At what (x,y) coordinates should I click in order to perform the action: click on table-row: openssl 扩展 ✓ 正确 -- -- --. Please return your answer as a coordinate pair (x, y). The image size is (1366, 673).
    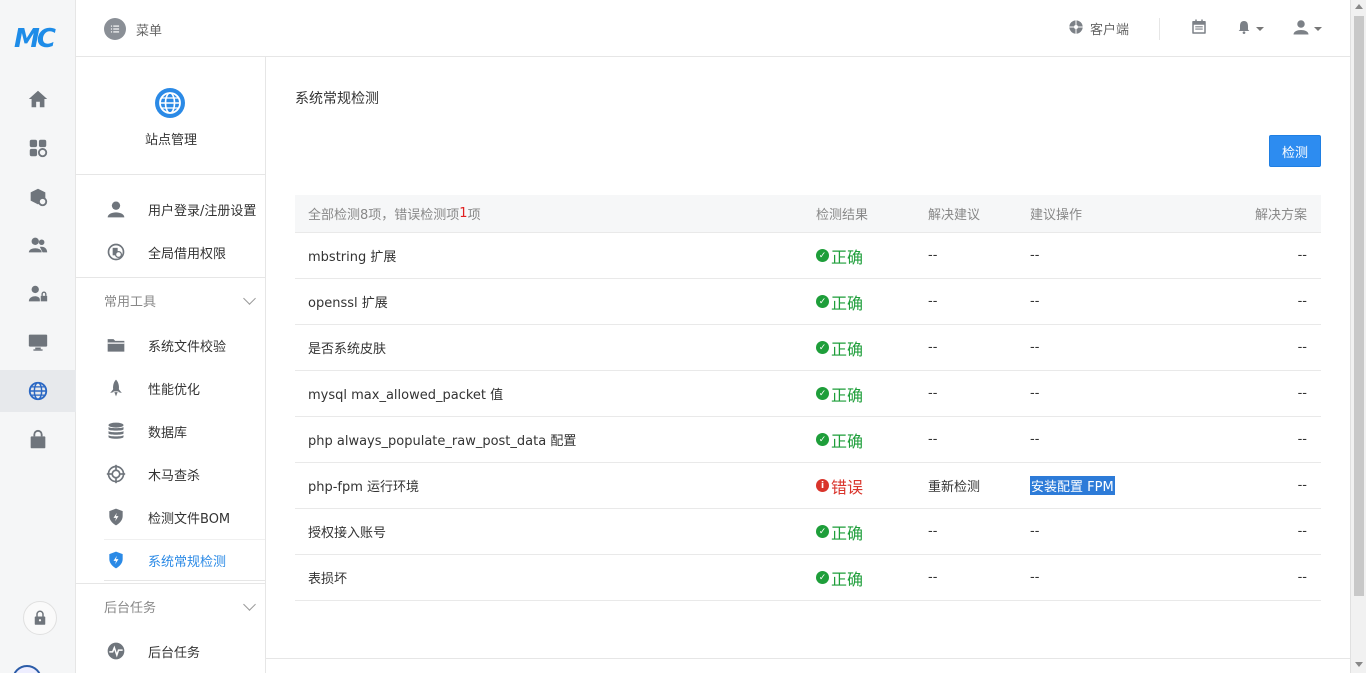
    Looking at the image, I should click on (808, 302).